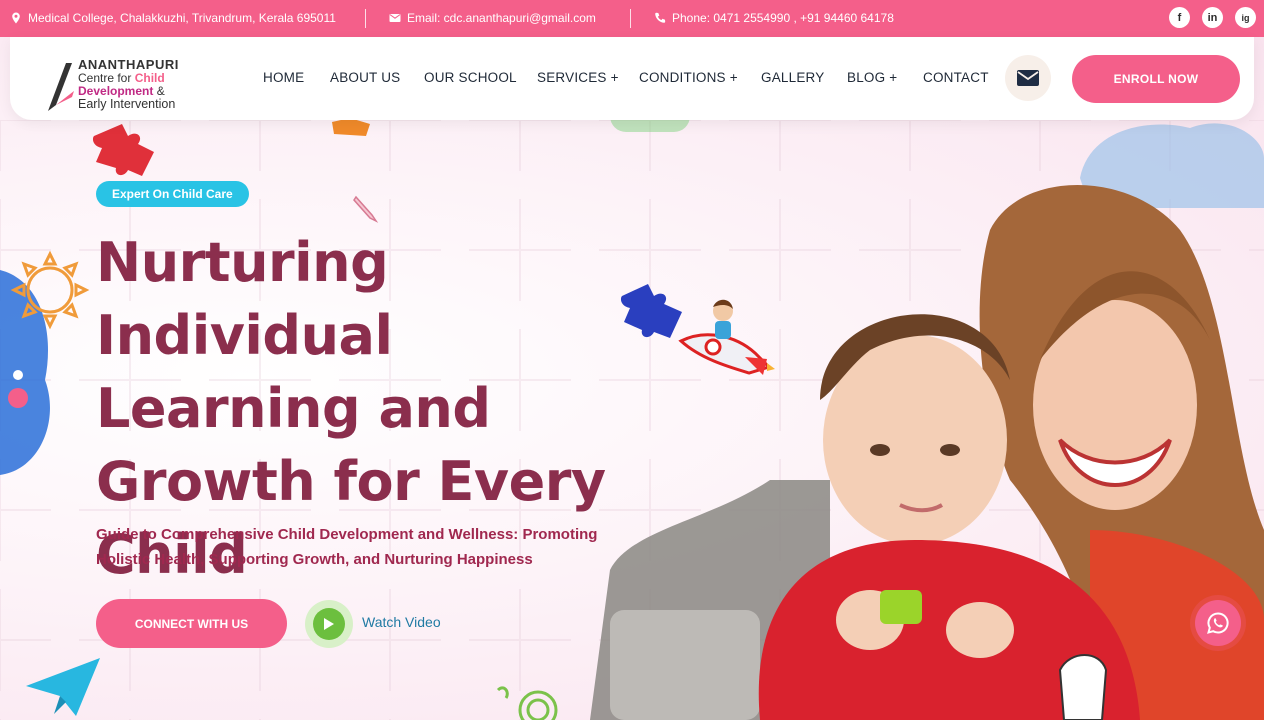 This screenshot has height=720, width=1264. I want to click on snail-icon, so click(527, 703).